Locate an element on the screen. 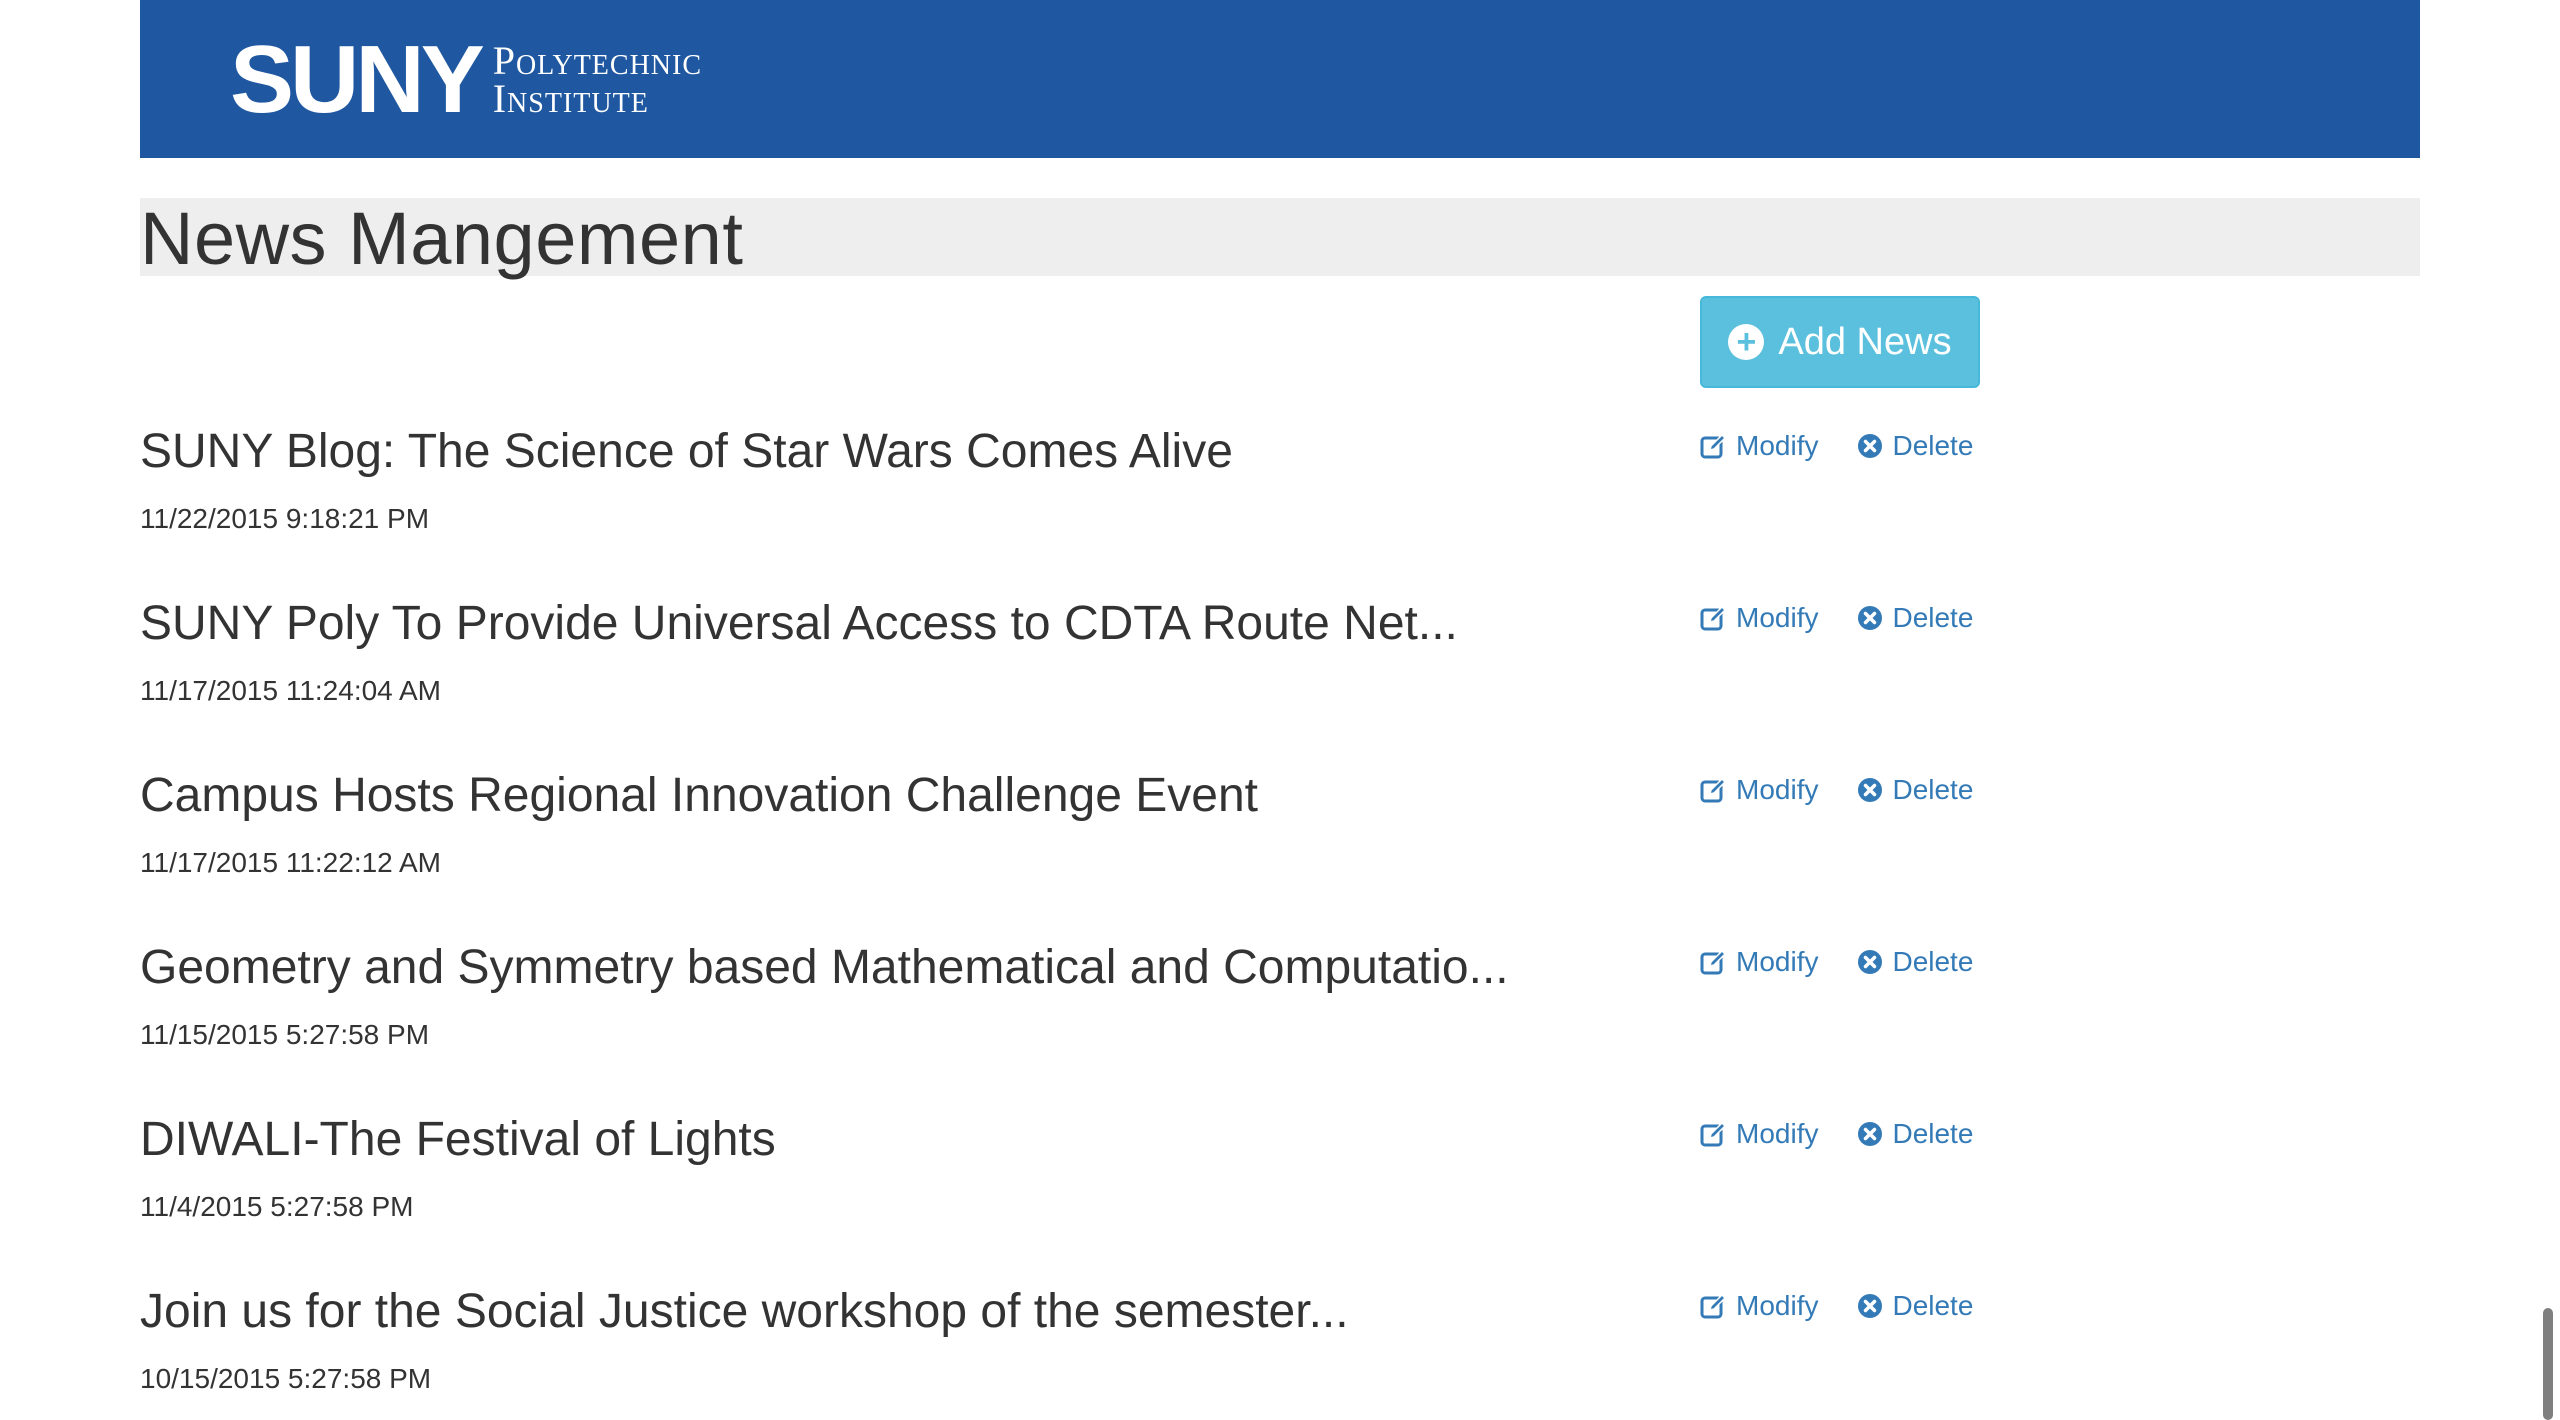  header-banner: SUNY Polytechnic Institute is located at coordinates (1280, 79).